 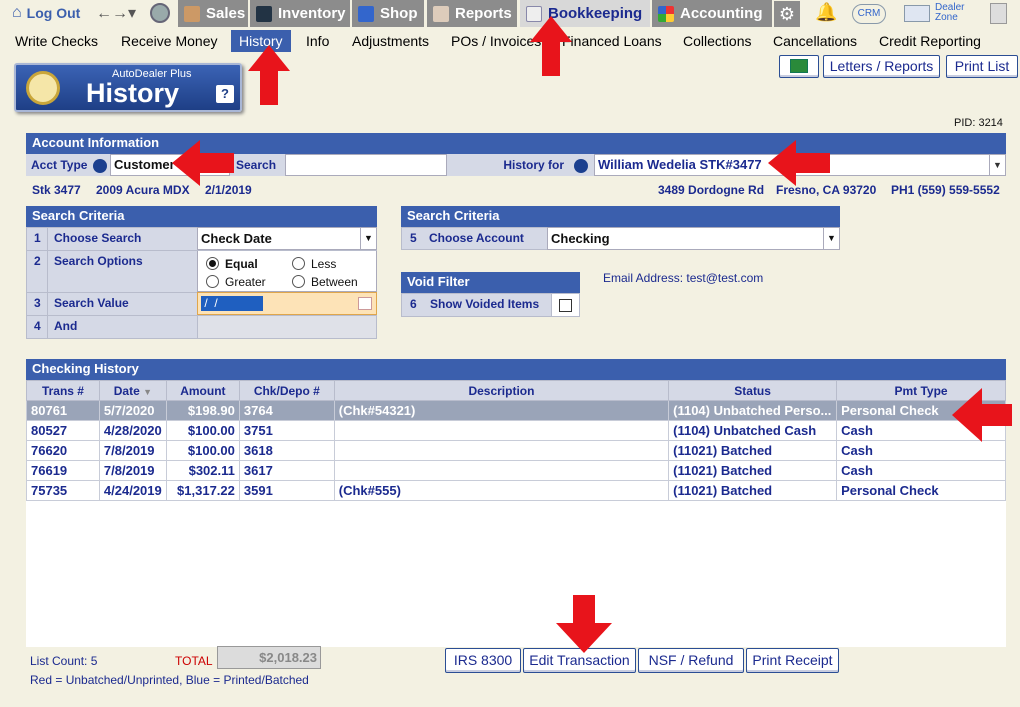 What do you see at coordinates (501, 490) in the screenshot?
I see `table-cell: (Chk#555)` at bounding box center [501, 490].